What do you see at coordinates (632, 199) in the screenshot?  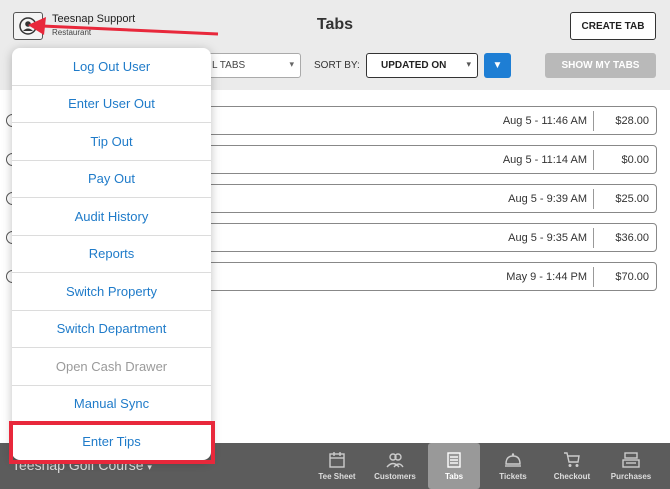 I see `tab-amount: $25.00` at bounding box center [632, 199].